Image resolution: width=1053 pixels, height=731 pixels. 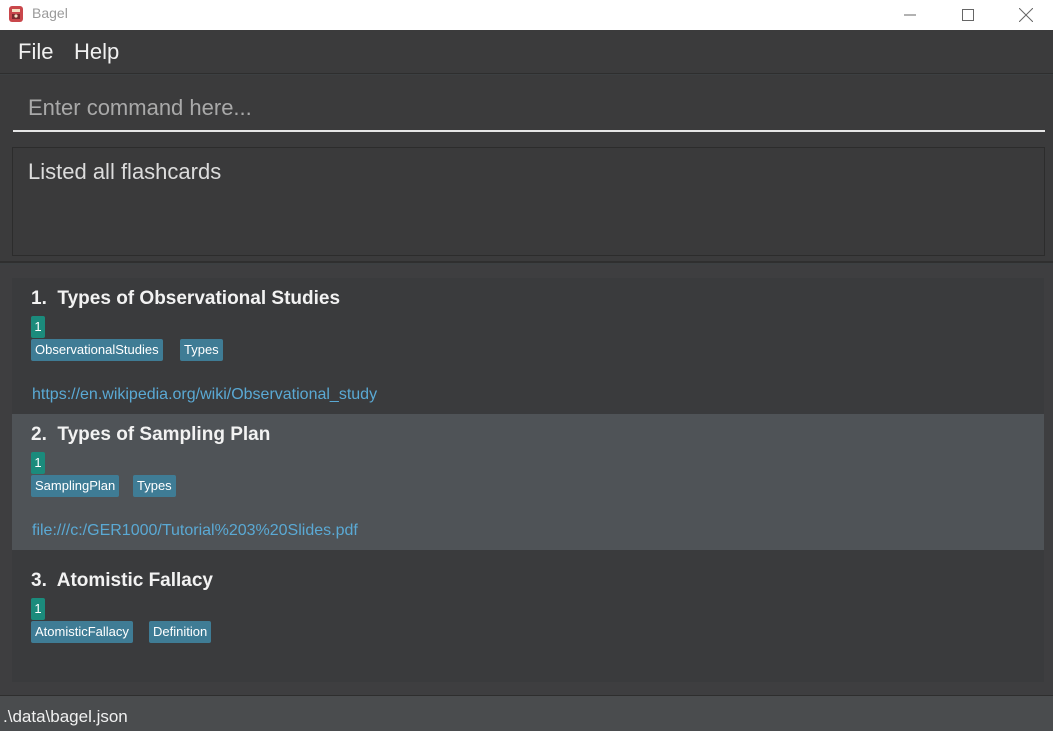 I want to click on flashcard-index: 3., so click(x=39, y=580).